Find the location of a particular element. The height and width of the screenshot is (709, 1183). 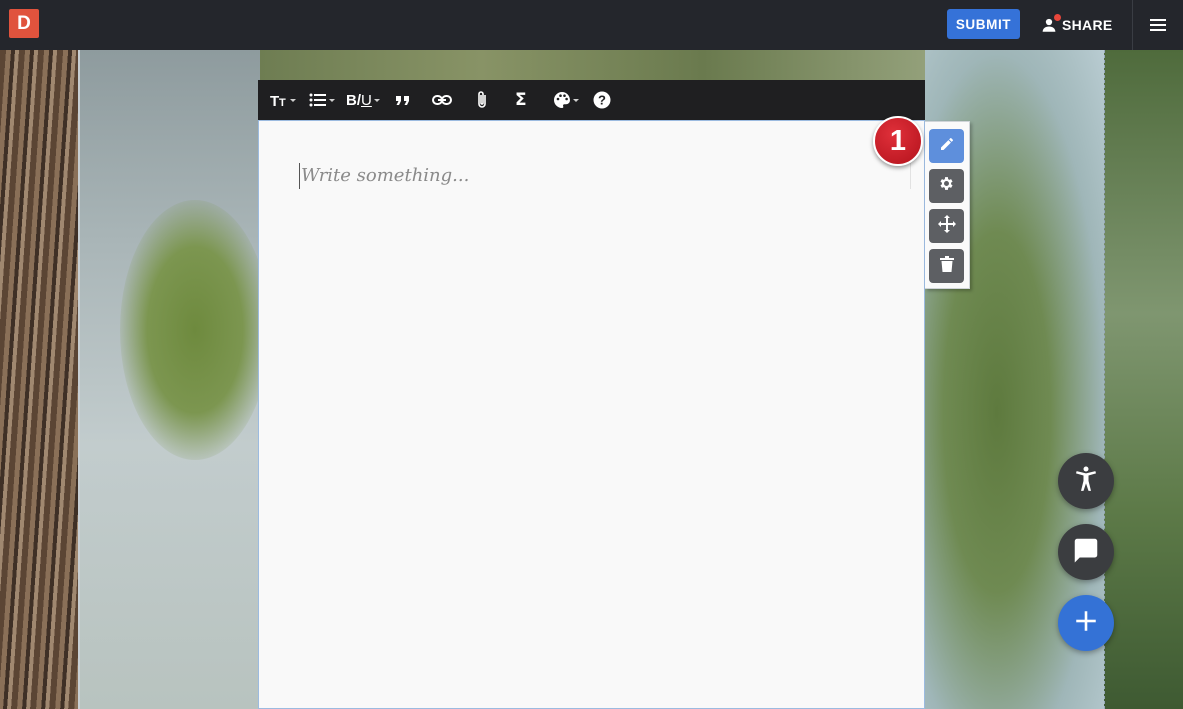

color-button is located at coordinates (566, 100).